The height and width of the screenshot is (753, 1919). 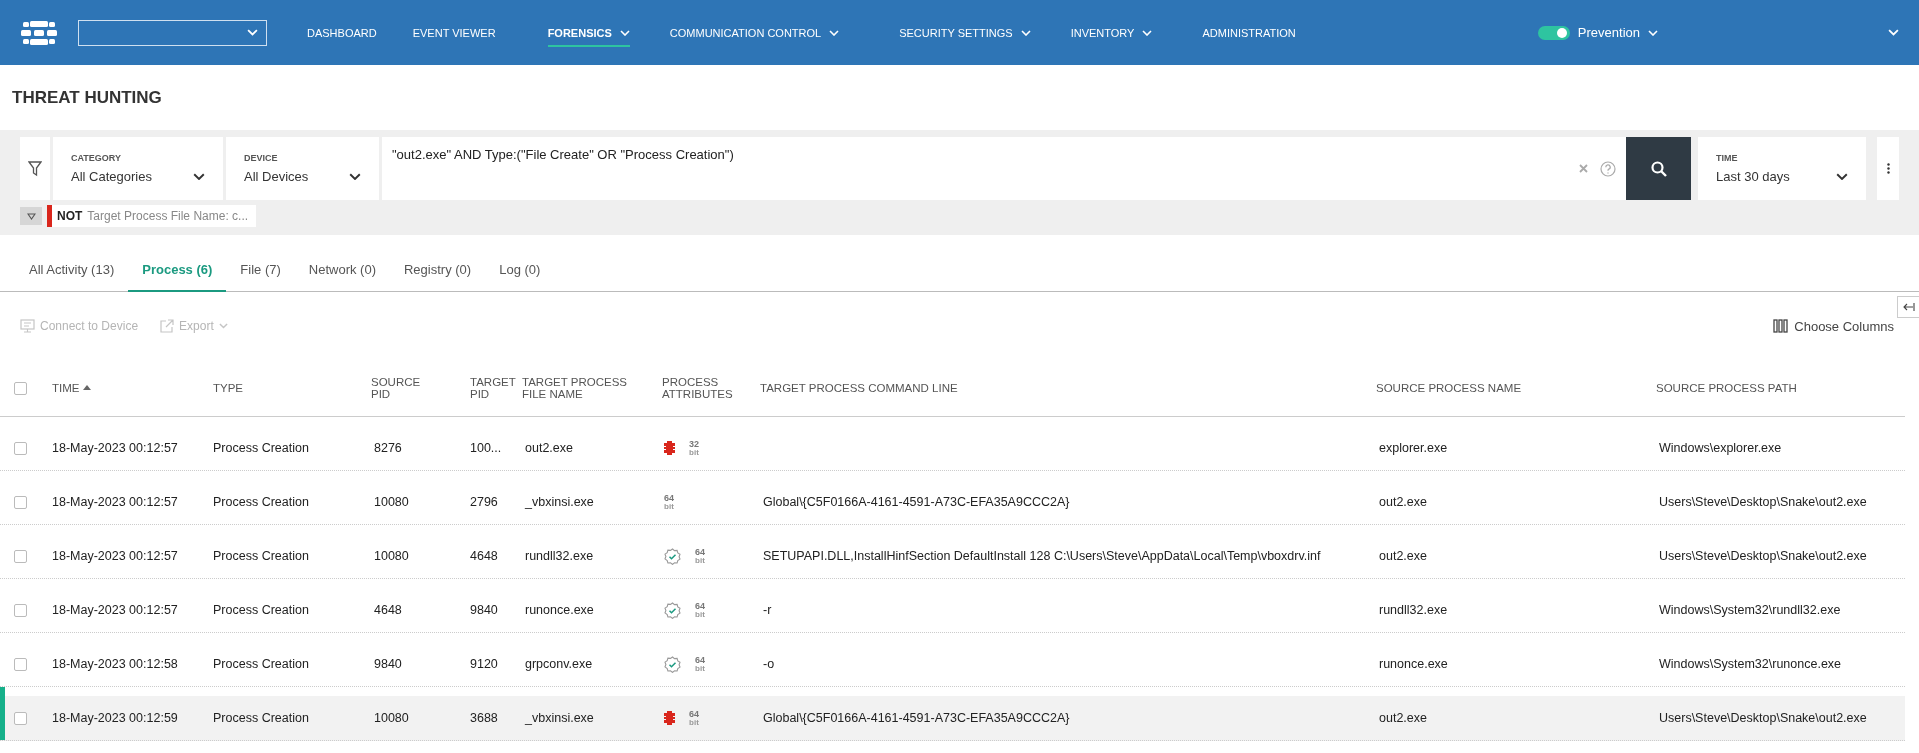 What do you see at coordinates (1042, 556) in the screenshot?
I see `table-cell: SETUPAPI.DLL,InstallHinfSection DefaultInstall 128 C:\Users\Steve\AppData\Local\Temp\vboxdrv.inf` at bounding box center [1042, 556].